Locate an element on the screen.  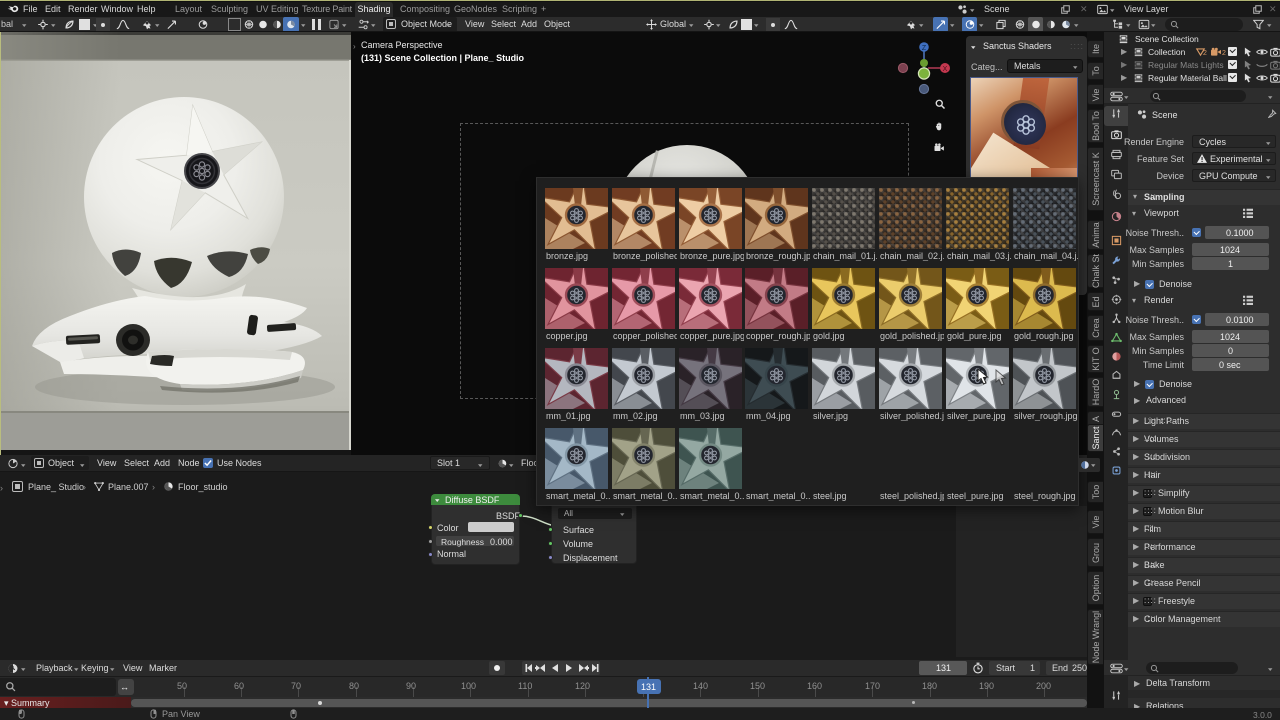
svg-text: Z is located at coordinates (924, 48).